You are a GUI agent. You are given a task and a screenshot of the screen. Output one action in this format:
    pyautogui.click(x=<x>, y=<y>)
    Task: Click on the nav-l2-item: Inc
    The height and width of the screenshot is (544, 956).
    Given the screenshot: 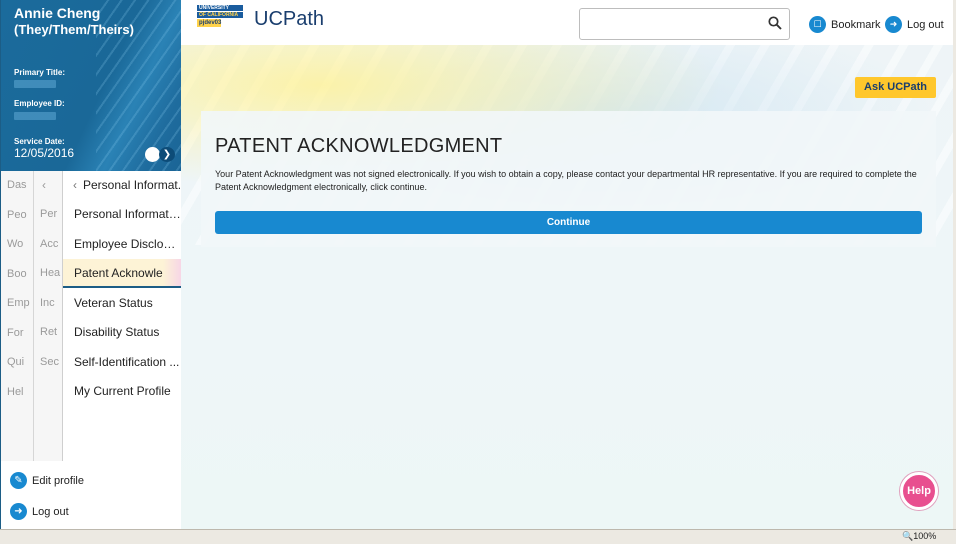 What is the action you would take?
    pyautogui.click(x=47, y=303)
    